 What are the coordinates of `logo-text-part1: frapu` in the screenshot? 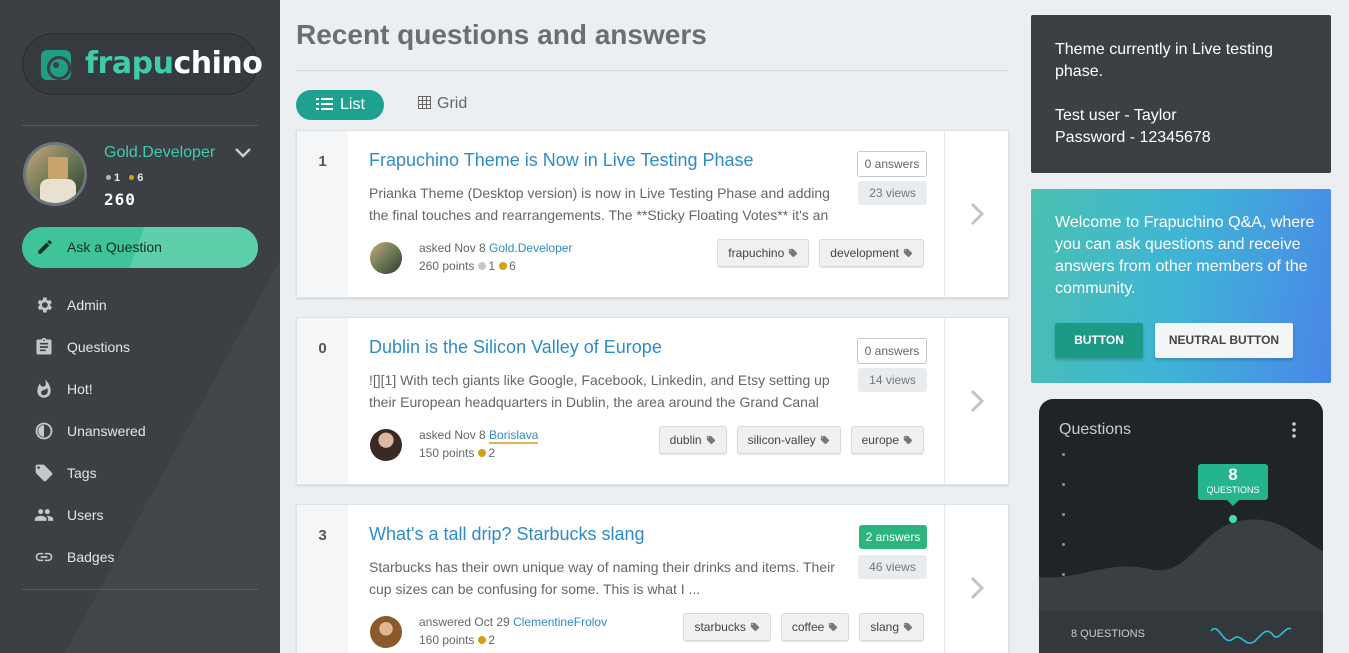 It's located at (129, 63).